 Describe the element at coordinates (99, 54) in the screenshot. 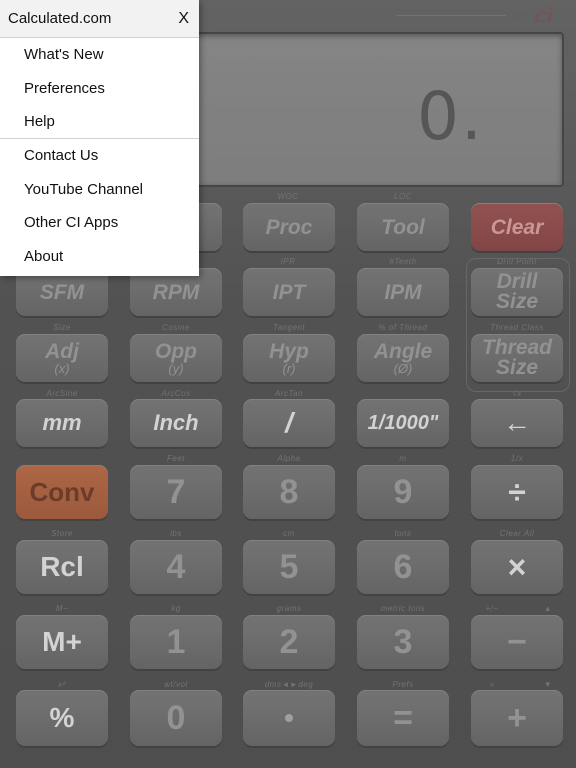

I see `menu-item-whats-new: What's New` at that location.